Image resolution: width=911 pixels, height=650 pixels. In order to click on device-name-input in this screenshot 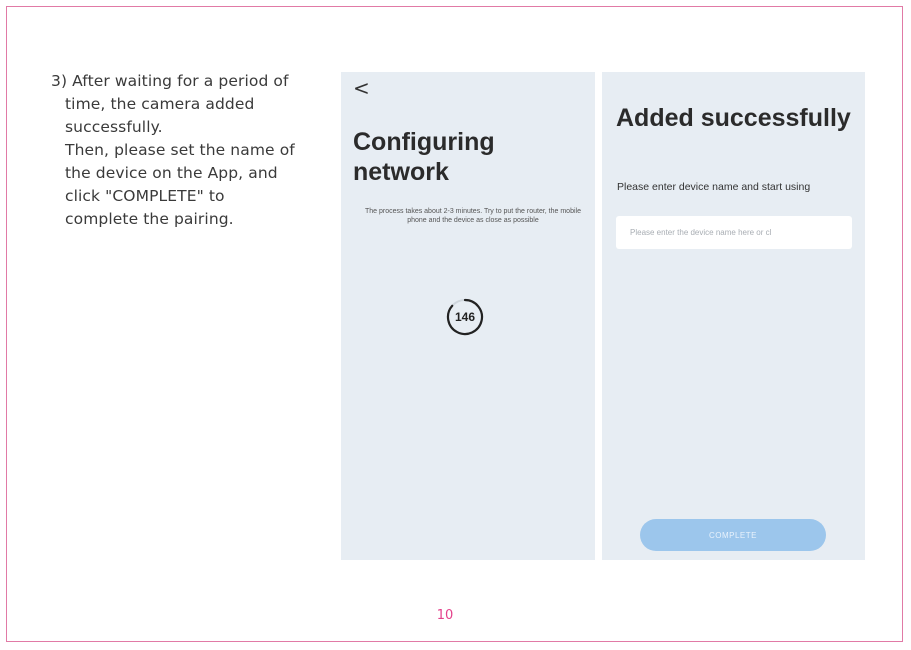, I will do `click(734, 232)`.